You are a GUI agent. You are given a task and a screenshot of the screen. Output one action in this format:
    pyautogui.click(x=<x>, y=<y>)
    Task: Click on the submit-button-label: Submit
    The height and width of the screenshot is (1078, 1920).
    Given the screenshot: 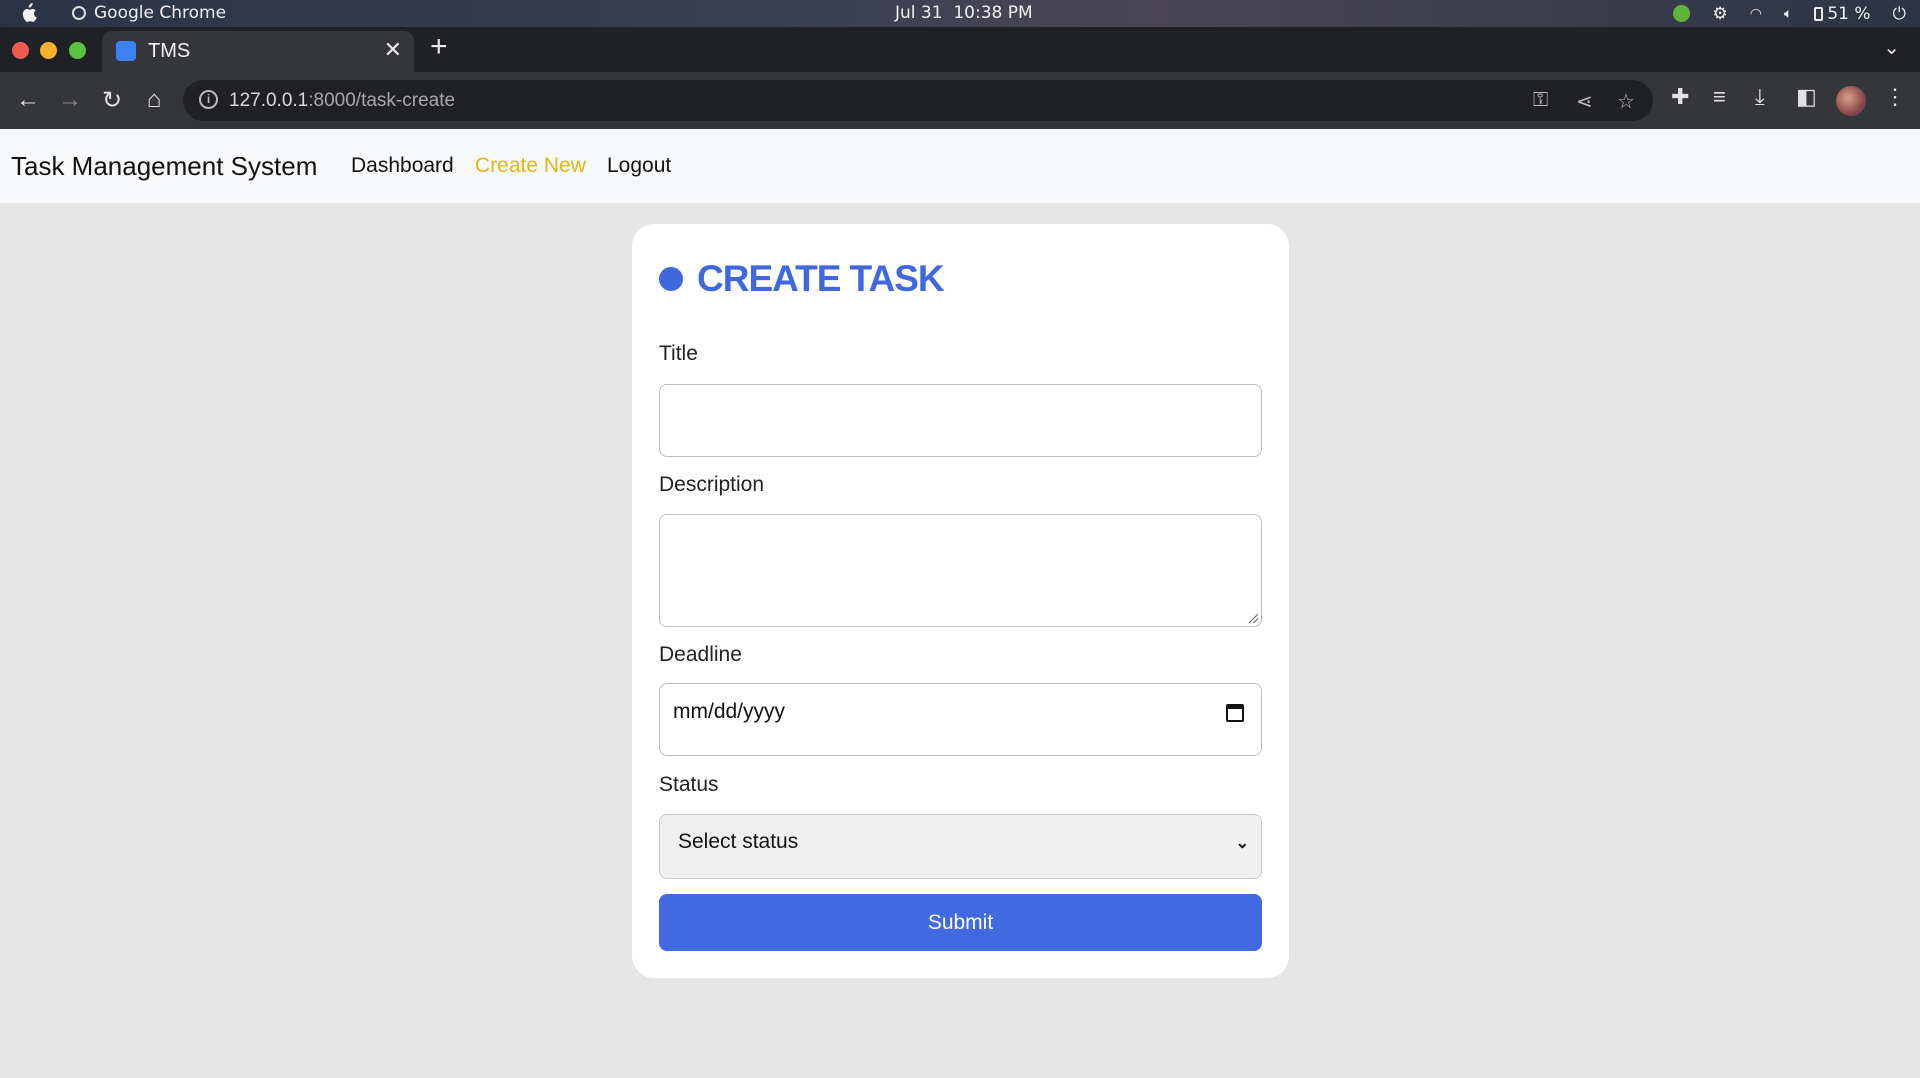 What is the action you would take?
    pyautogui.click(x=960, y=922)
    